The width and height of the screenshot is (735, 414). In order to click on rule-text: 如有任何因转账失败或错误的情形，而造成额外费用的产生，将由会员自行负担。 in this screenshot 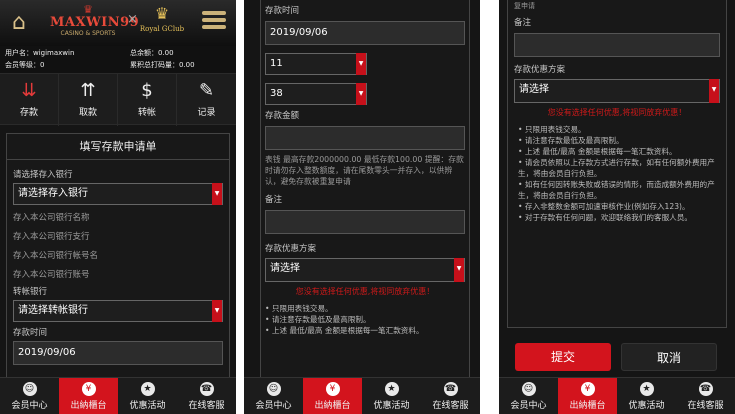, I will do `click(616, 190)`.